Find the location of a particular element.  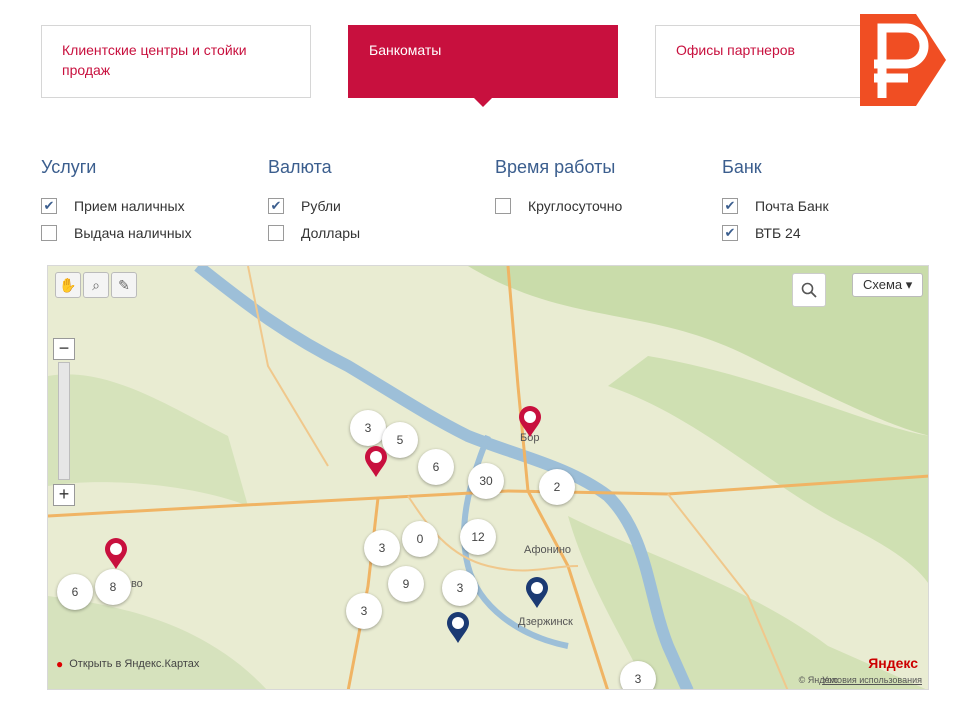

place-label: Дзержинск is located at coordinates (545, 622).